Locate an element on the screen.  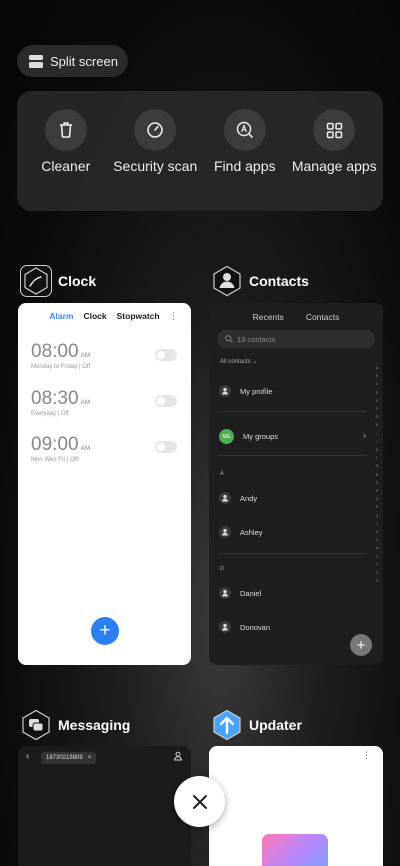
contact-row: Andy is located at coordinates (238, 498).